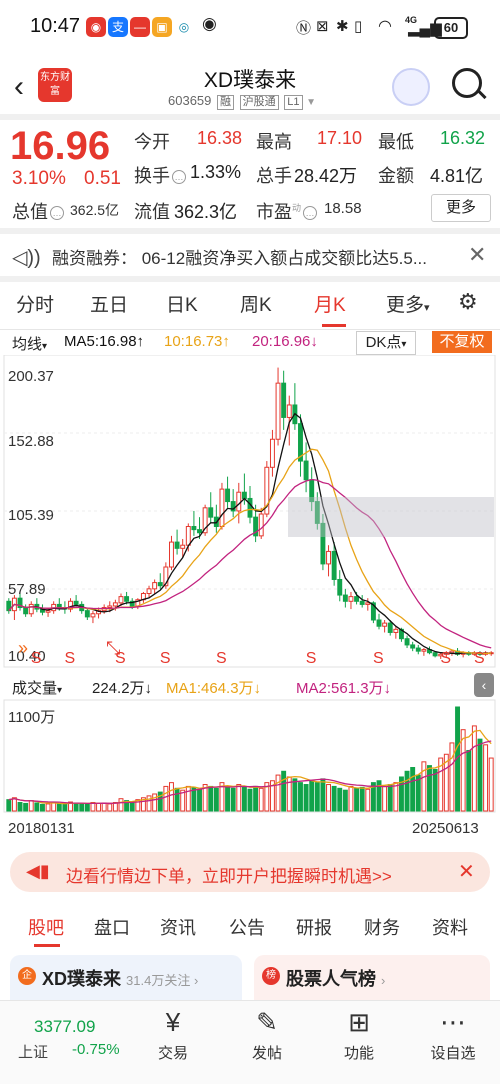 The image size is (500, 1084). Describe the element at coordinates (256, 303) in the screenshot. I see `tab-weekly-k: 周K` at that location.